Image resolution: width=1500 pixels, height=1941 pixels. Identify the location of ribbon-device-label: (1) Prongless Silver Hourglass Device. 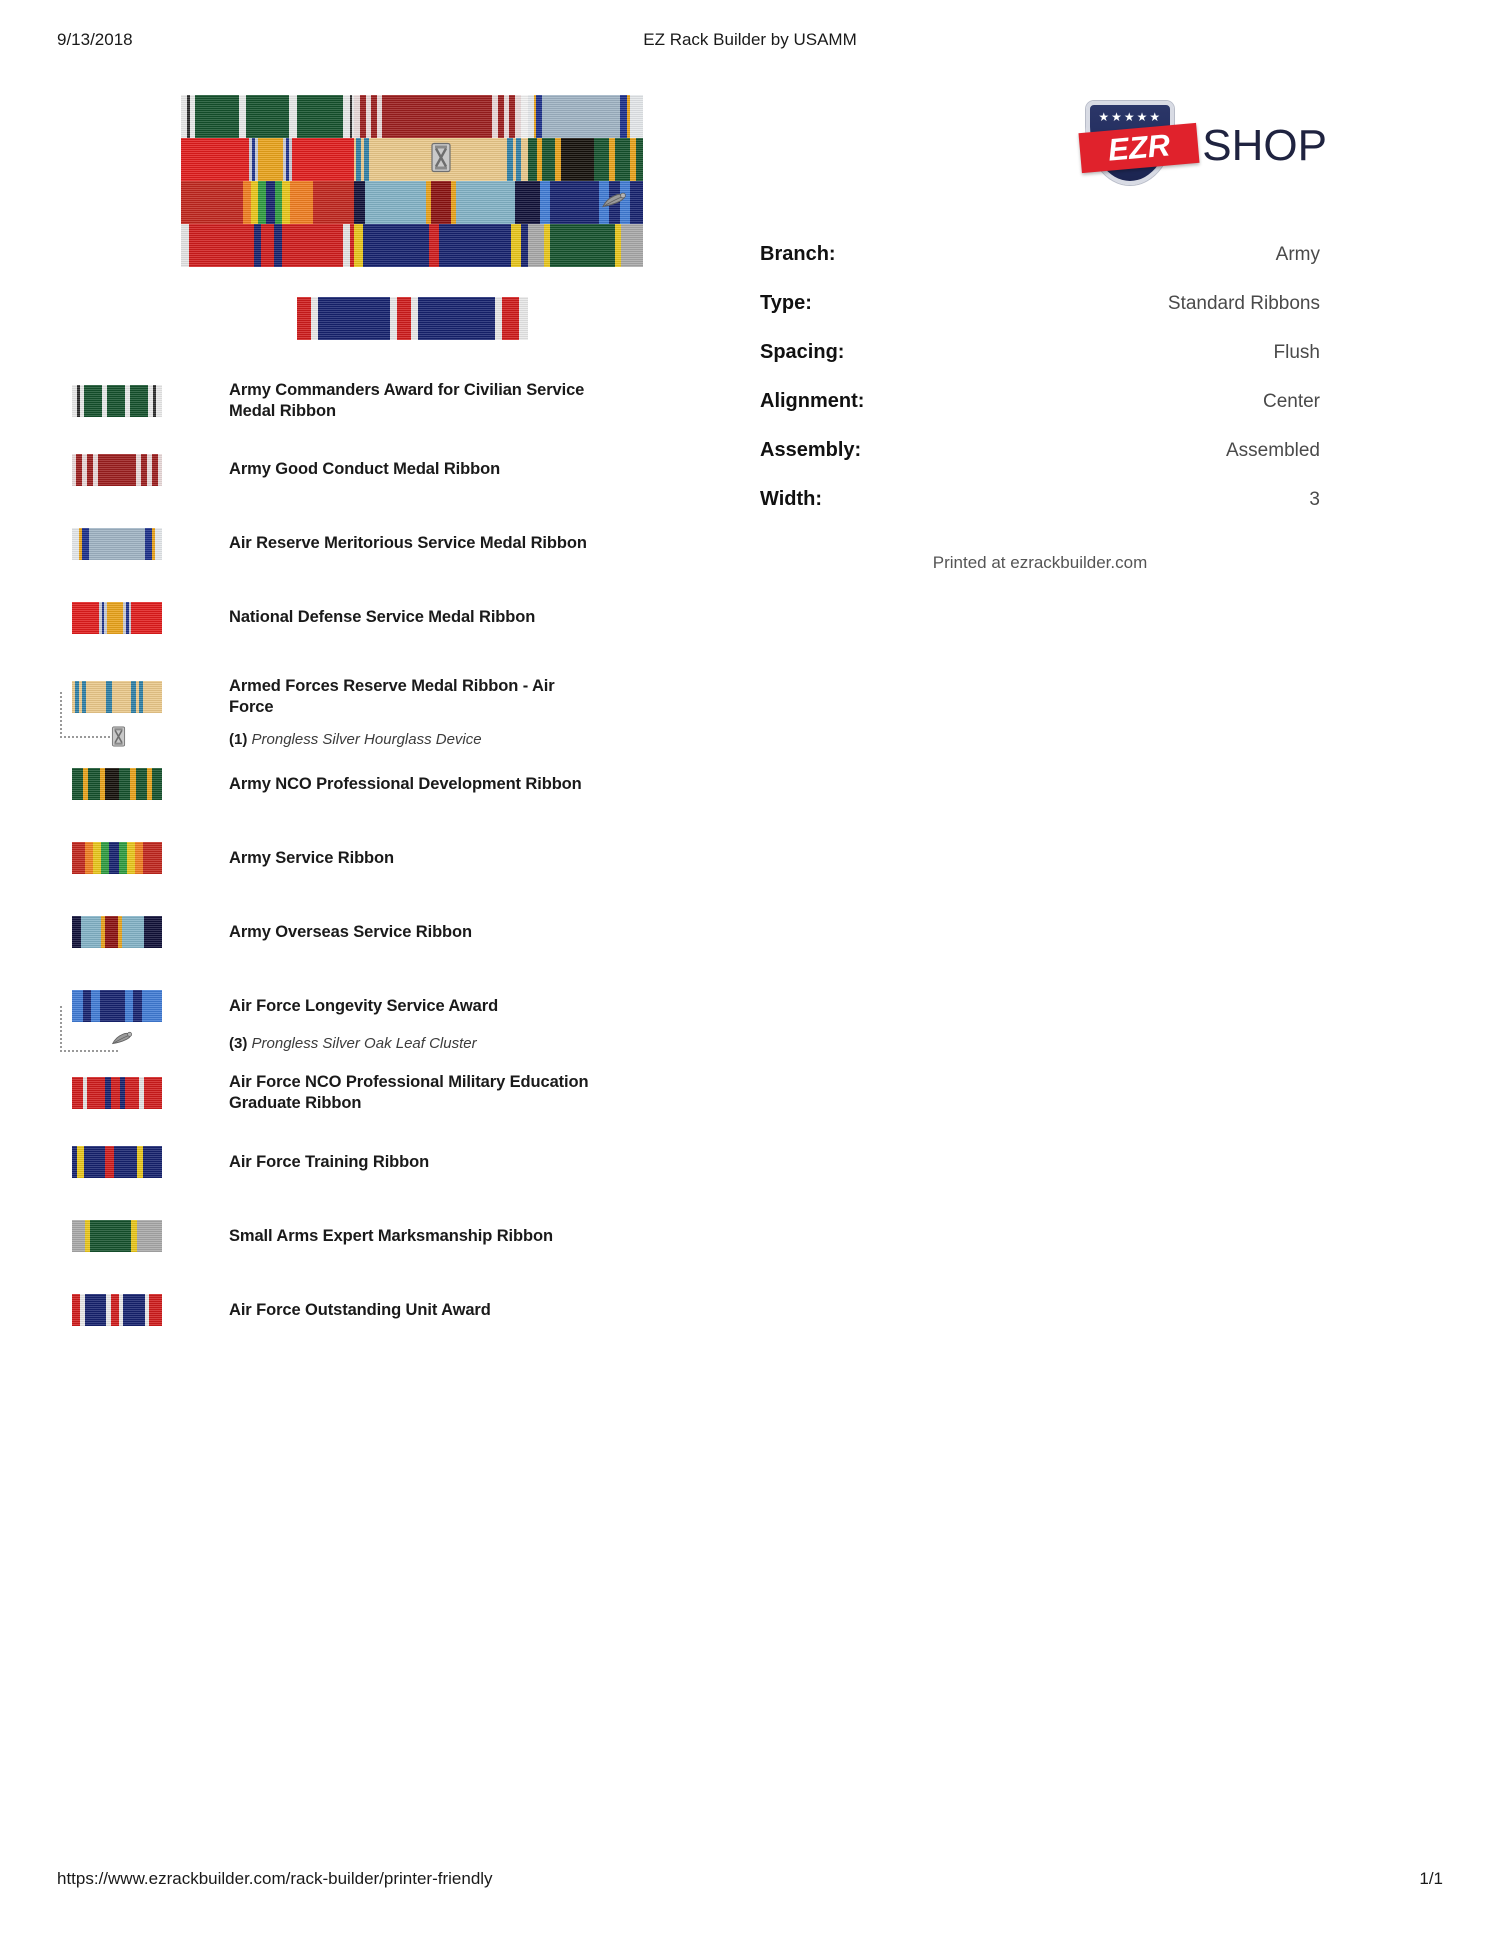
(329, 739).